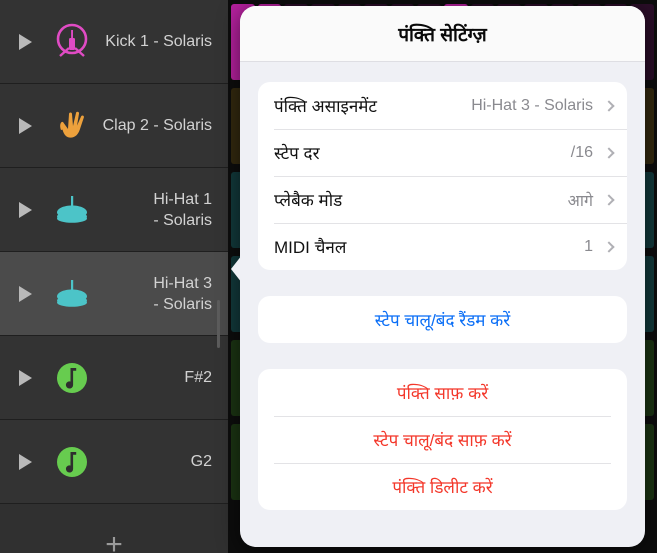  I want to click on setting-row: MIDI चैनल 1, so click(442, 246).